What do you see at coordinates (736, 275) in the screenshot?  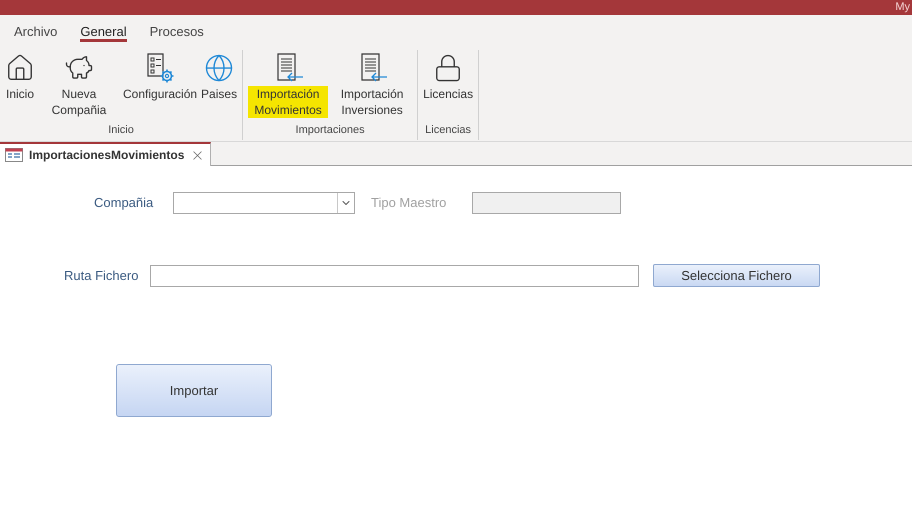 I see `select-file-button: Selecciona Fichero` at bounding box center [736, 275].